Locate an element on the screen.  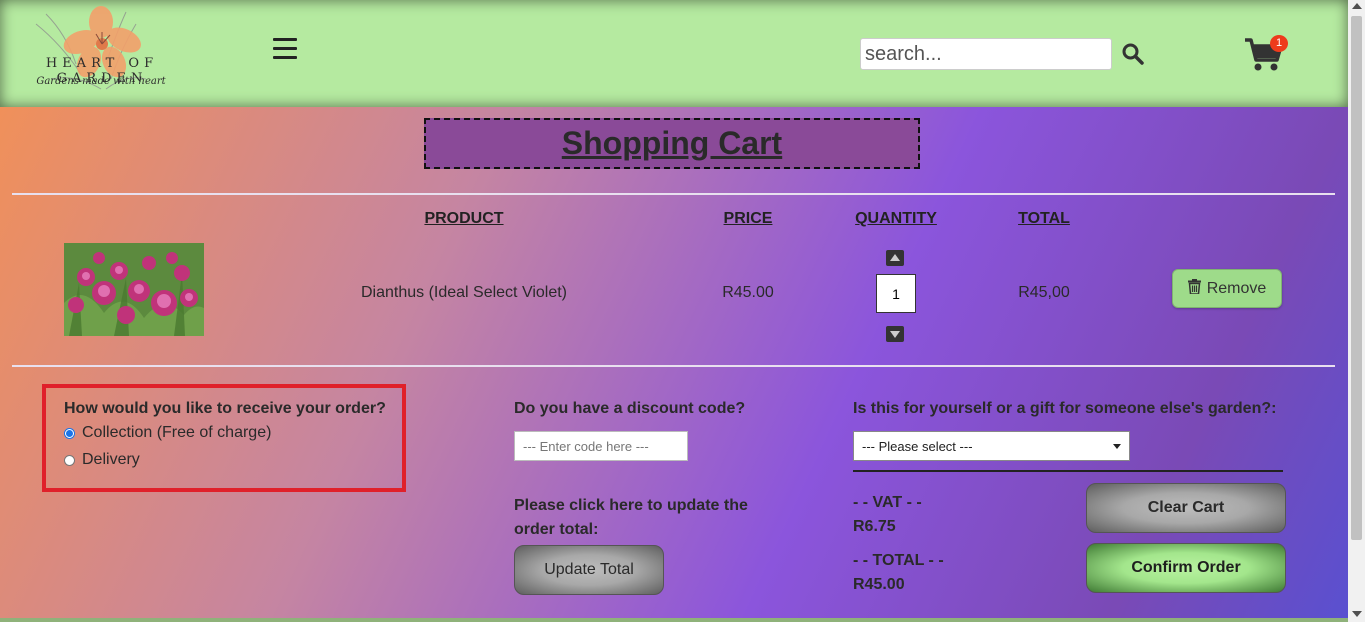
remove-item-button: Remove is located at coordinates (1227, 288).